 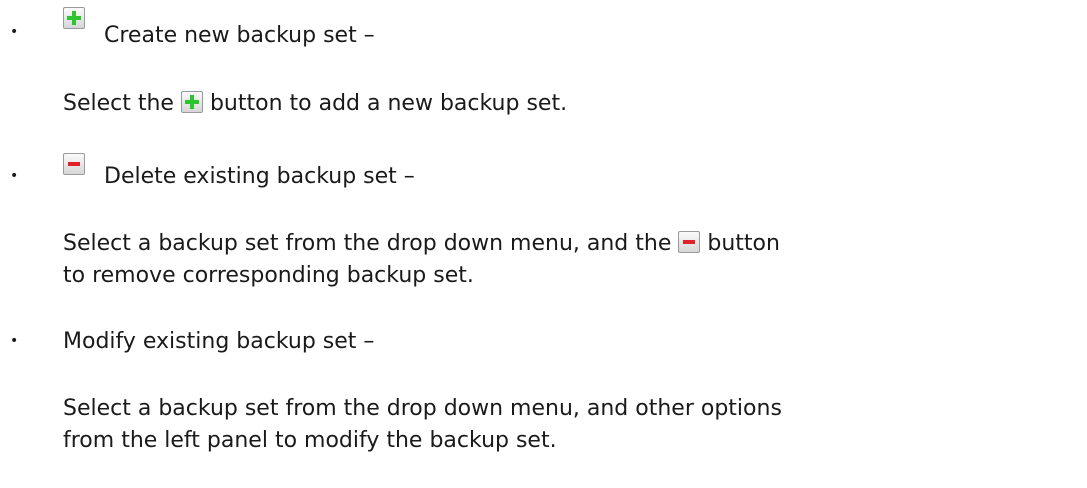 I want to click on desc-text: button to add a new backup set., so click(x=388, y=103).